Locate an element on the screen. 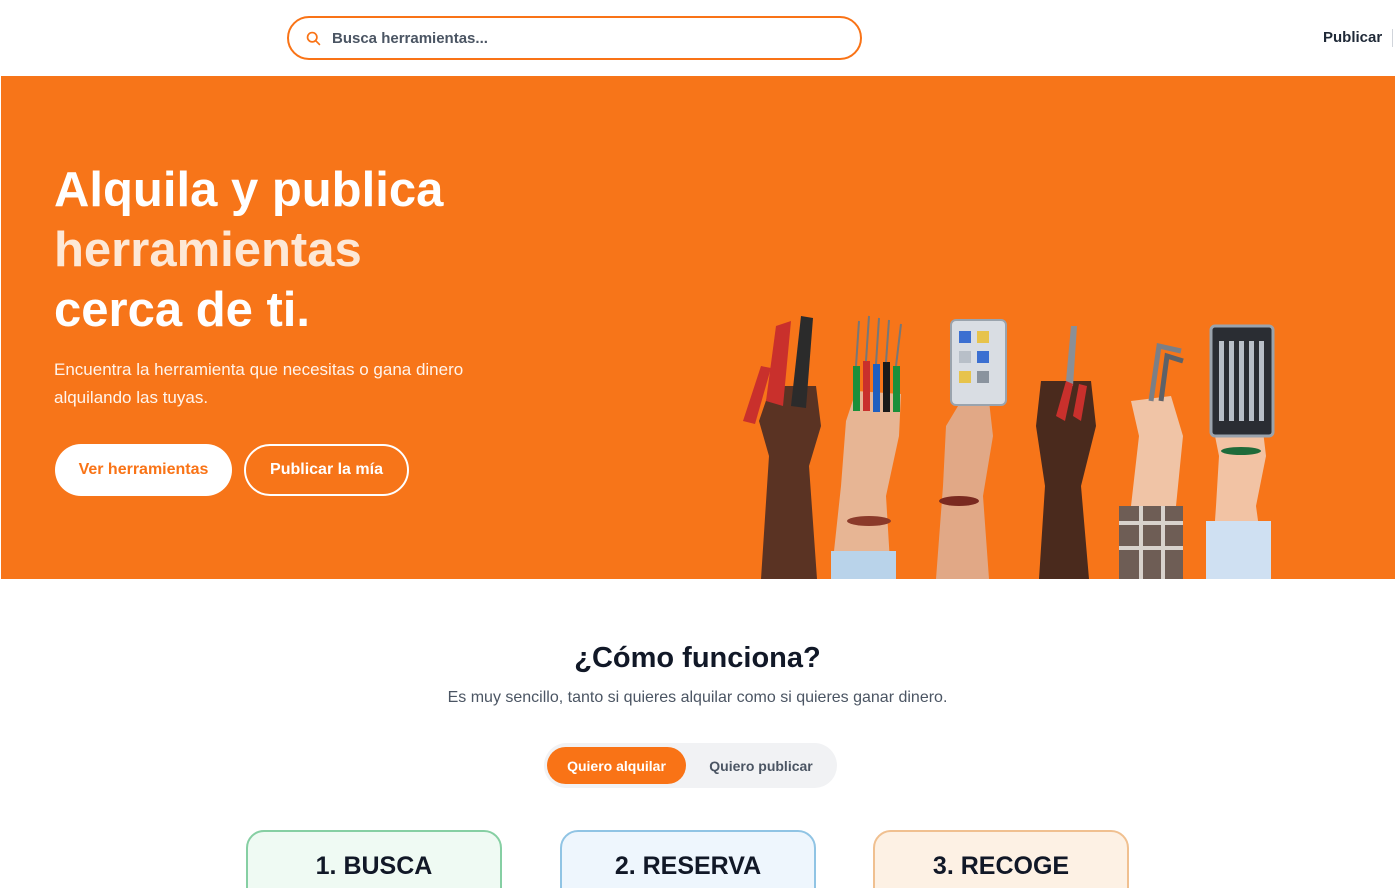  hero-title-line2: herramientas is located at coordinates (208, 250).